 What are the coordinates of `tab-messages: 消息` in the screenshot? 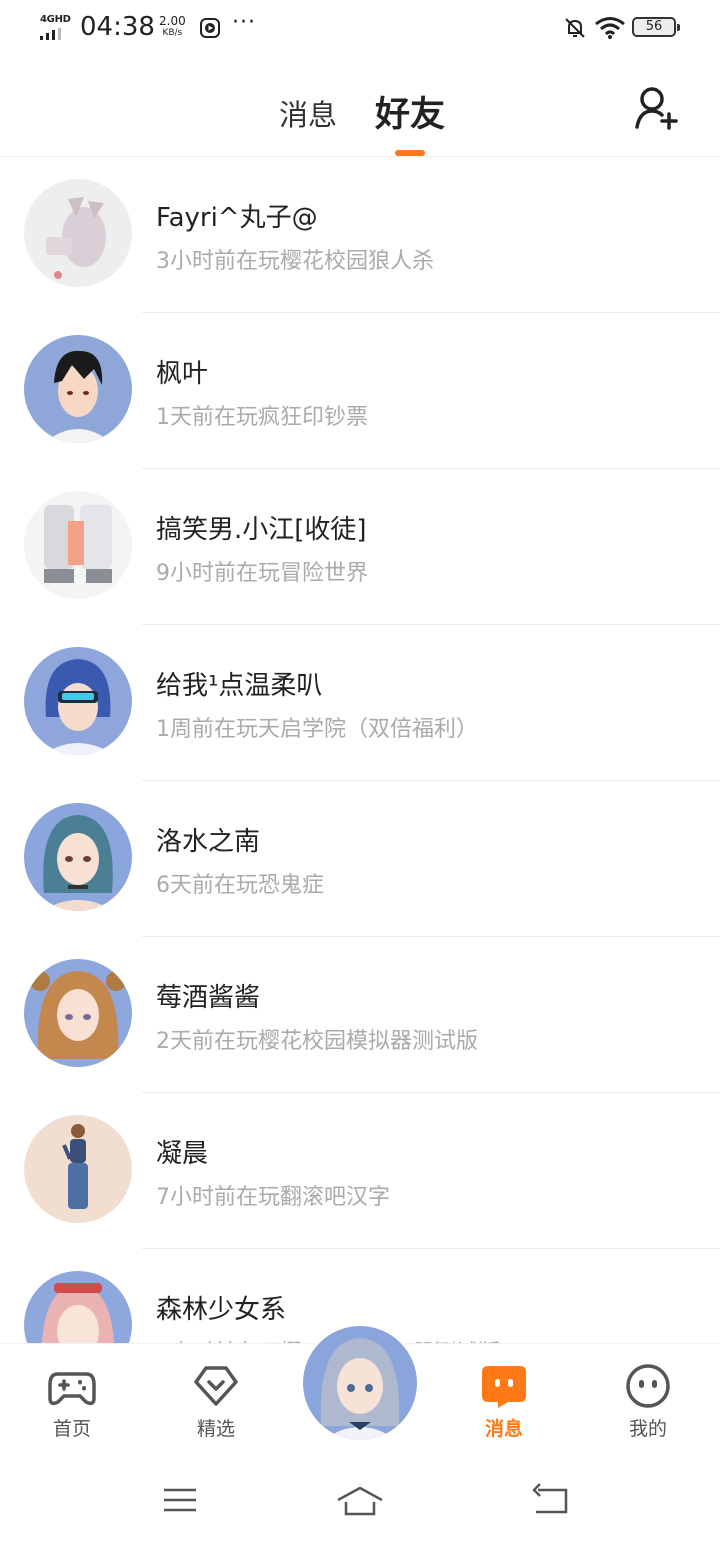 It's located at (308, 113).